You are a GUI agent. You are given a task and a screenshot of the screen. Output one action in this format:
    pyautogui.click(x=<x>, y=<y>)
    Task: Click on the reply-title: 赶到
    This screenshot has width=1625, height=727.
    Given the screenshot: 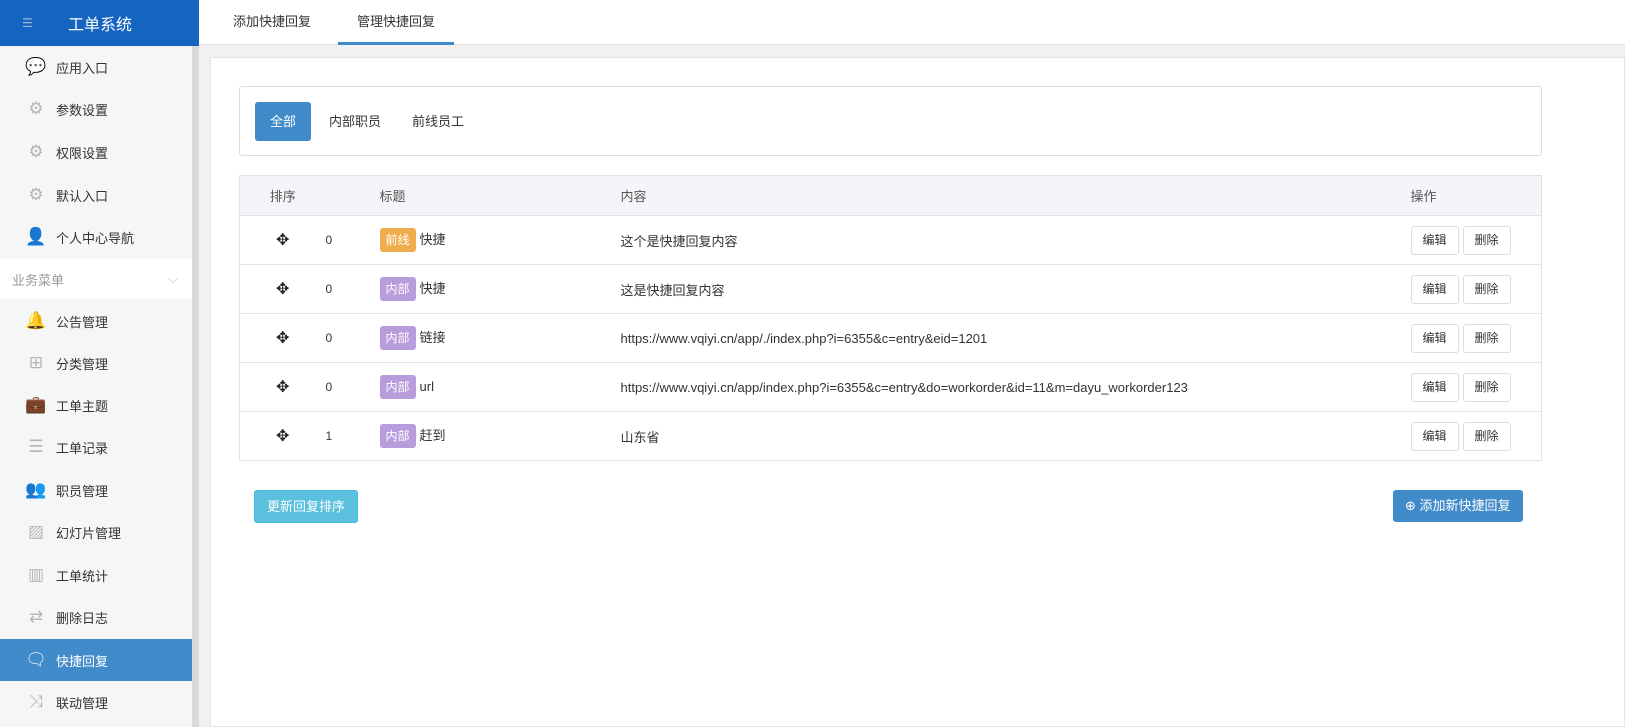 What is the action you would take?
    pyautogui.click(x=432, y=435)
    